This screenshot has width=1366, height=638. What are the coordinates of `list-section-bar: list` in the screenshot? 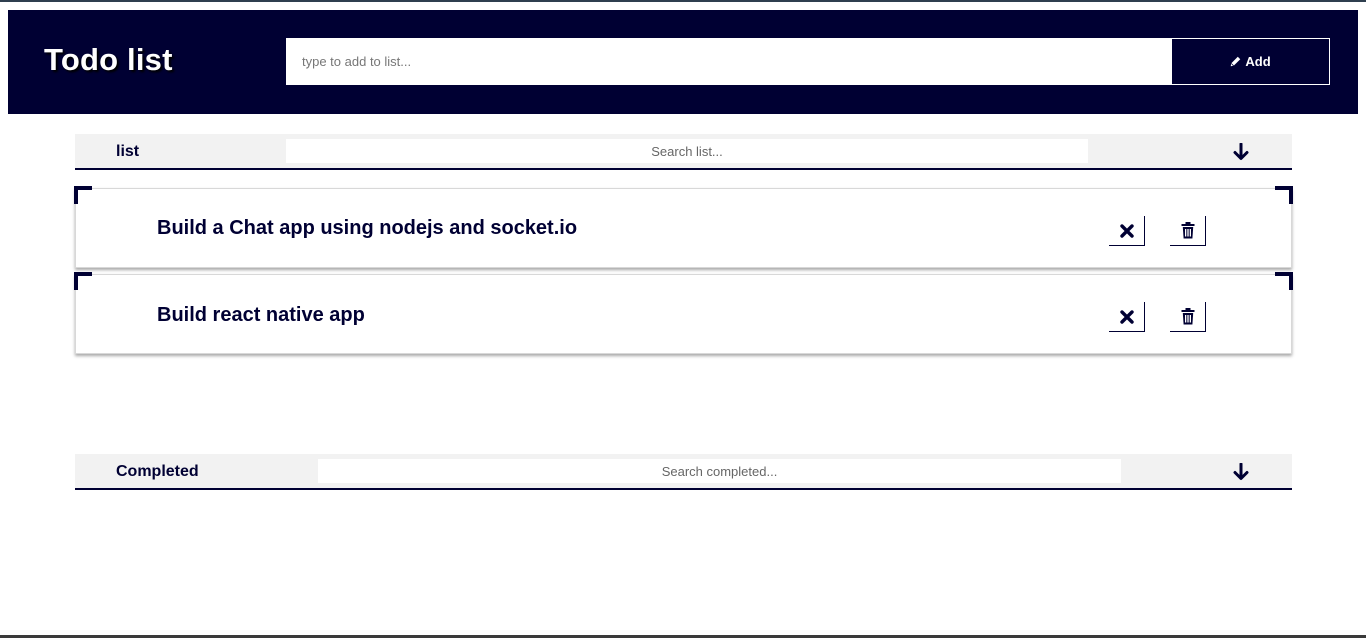 It's located at (683, 152).